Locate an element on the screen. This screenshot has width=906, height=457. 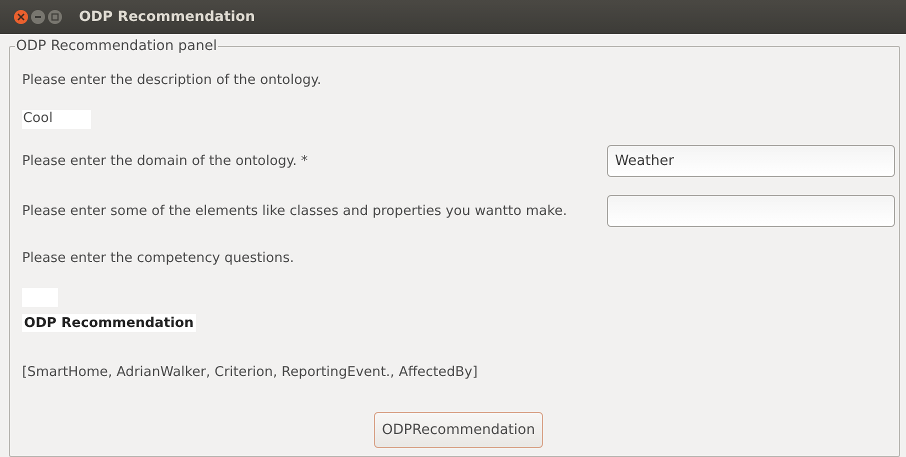
label-text: Please enter the competency questions. is located at coordinates (158, 258).